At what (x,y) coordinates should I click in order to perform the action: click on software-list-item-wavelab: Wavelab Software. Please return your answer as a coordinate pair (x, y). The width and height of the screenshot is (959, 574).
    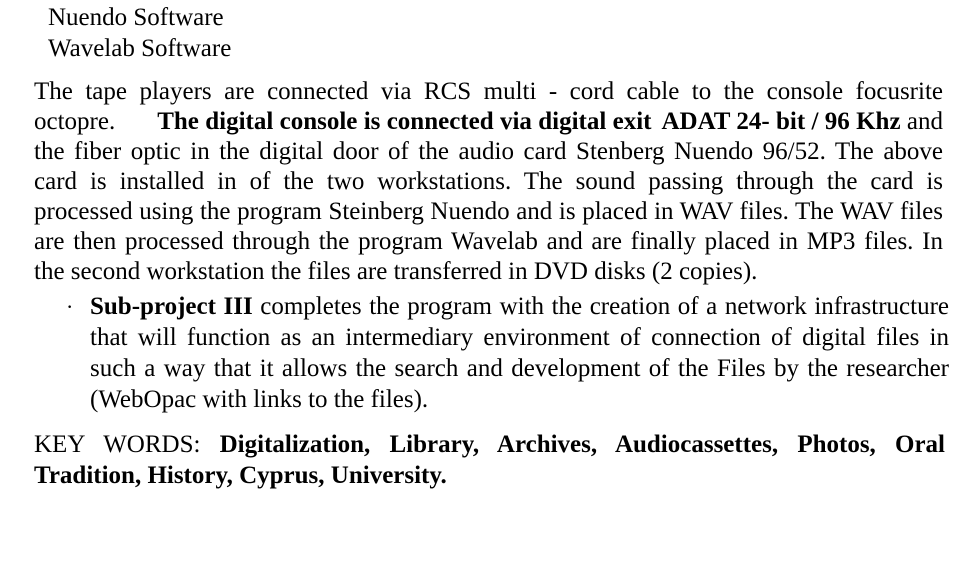
    Looking at the image, I should click on (140, 48).